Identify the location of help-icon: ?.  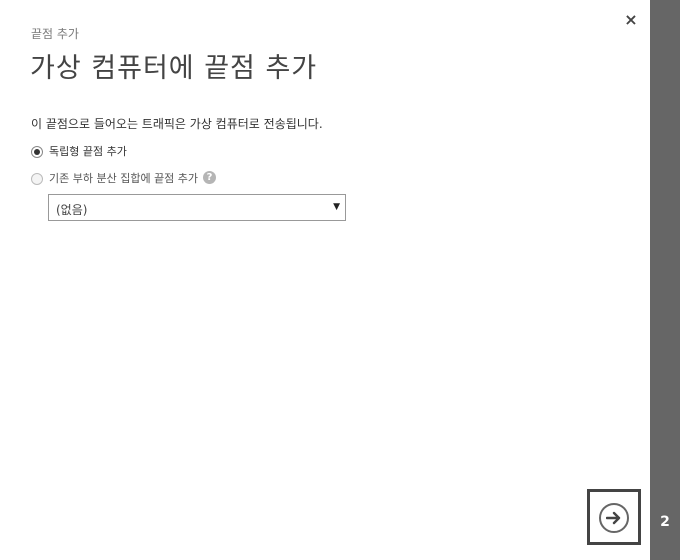
(210, 177).